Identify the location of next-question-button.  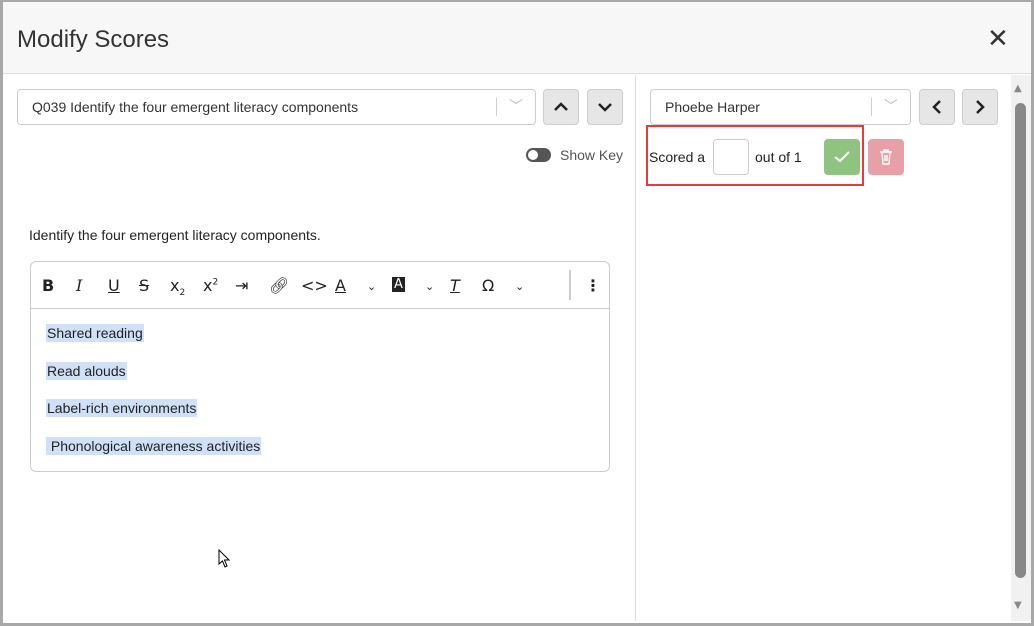
(605, 107).